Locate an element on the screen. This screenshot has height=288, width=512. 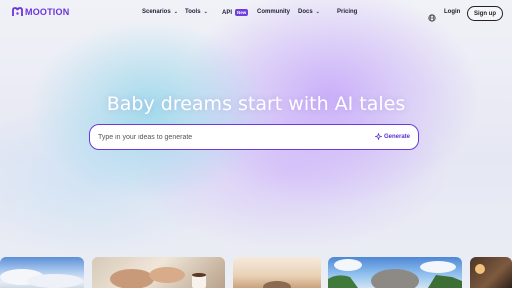
nav-scenarios: Scenarios ⌄ is located at coordinates (160, 12).